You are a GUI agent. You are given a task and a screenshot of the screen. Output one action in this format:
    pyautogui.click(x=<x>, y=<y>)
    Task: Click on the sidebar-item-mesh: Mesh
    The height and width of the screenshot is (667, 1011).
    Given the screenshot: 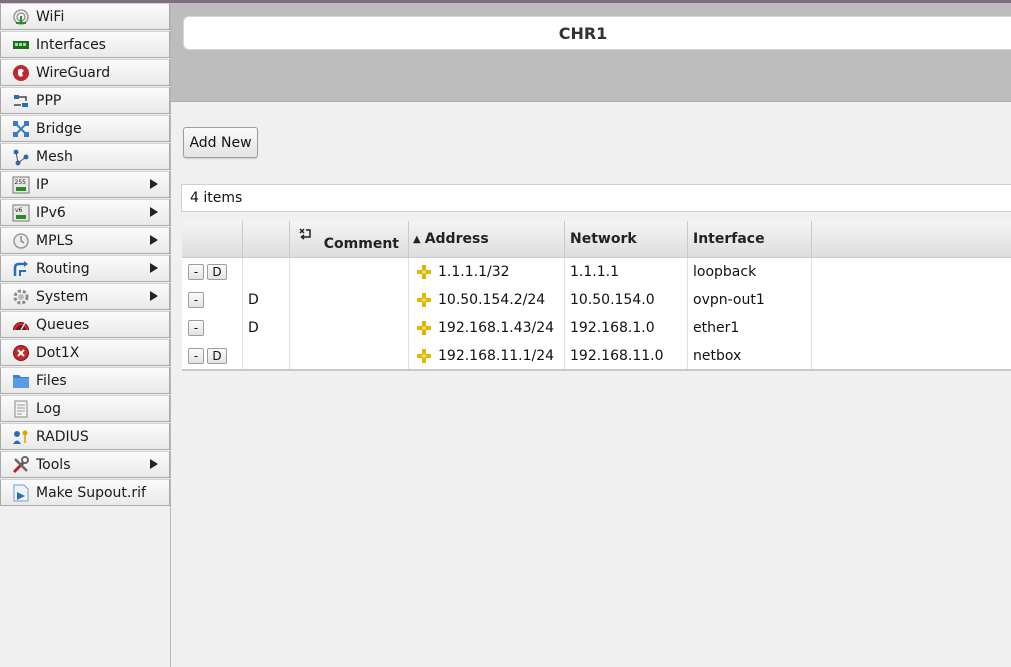 What is the action you would take?
    pyautogui.click(x=85, y=156)
    